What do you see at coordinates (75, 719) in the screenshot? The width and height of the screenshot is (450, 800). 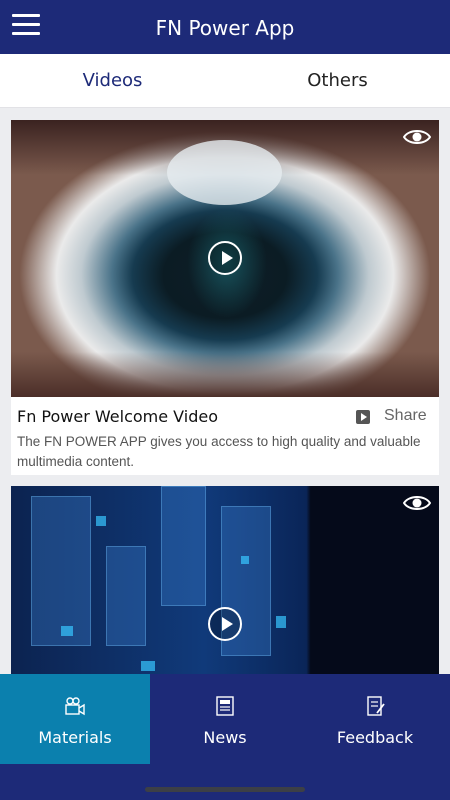 I see `nav-materials: Materials` at bounding box center [75, 719].